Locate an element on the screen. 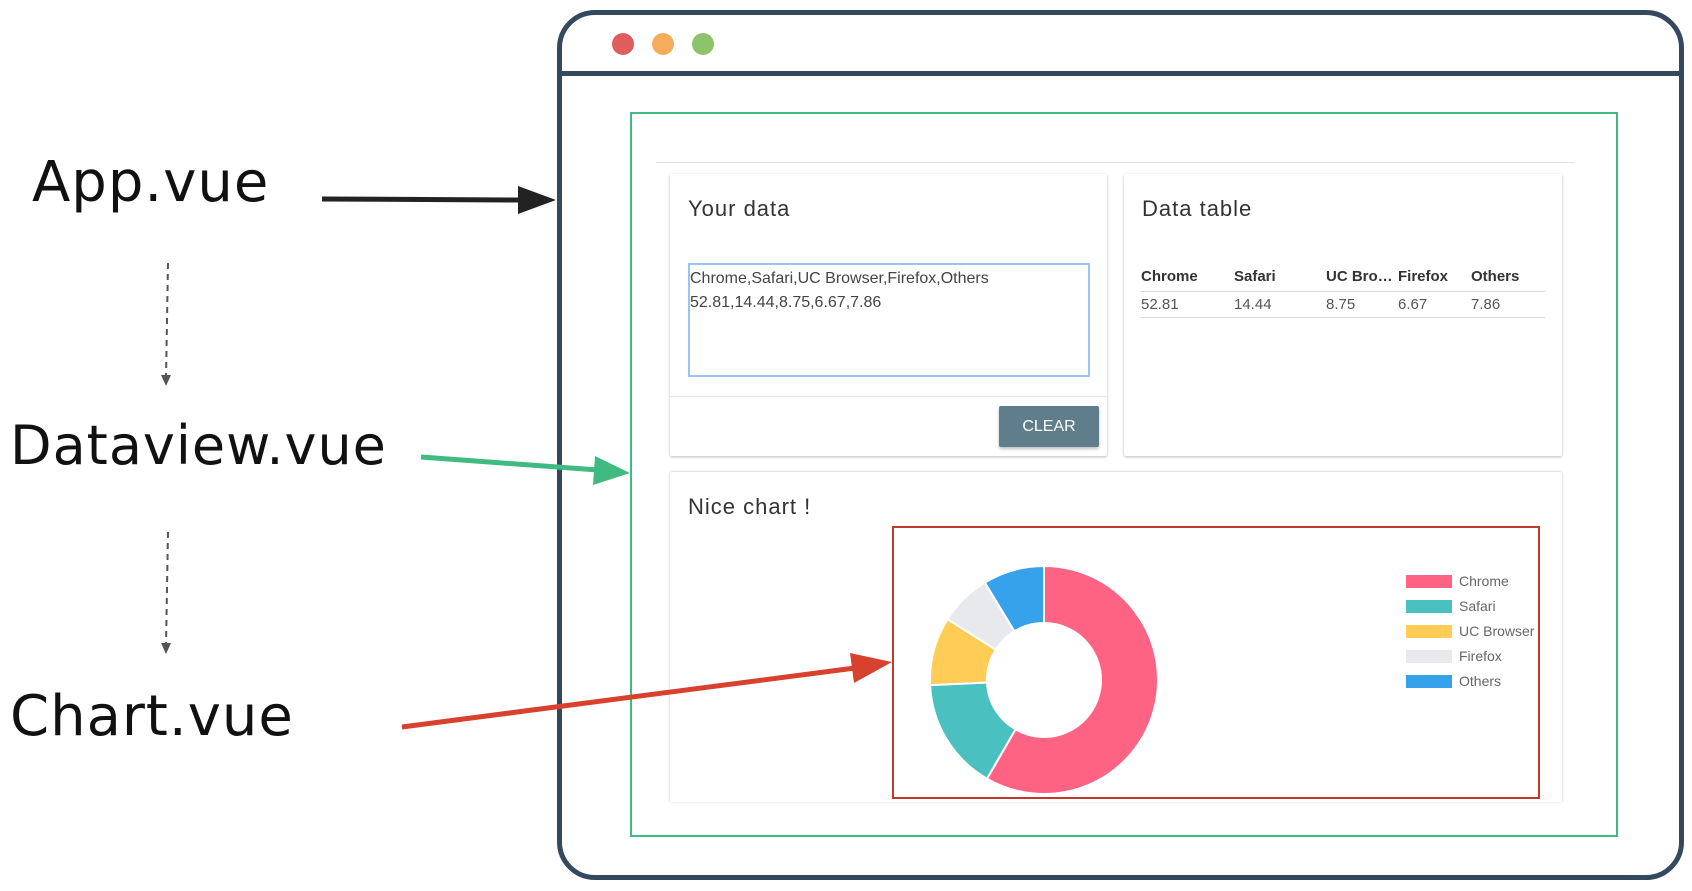 This screenshot has width=1692, height=891. top-divider is located at coordinates (1115, 162).